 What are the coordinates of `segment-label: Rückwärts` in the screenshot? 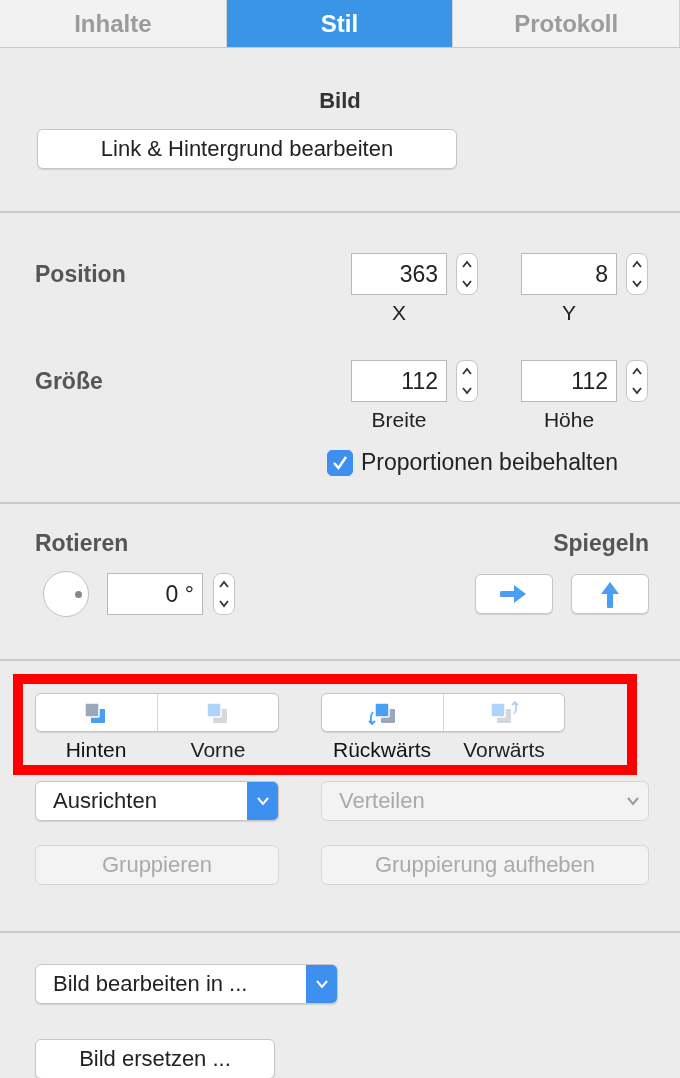 It's located at (382, 749).